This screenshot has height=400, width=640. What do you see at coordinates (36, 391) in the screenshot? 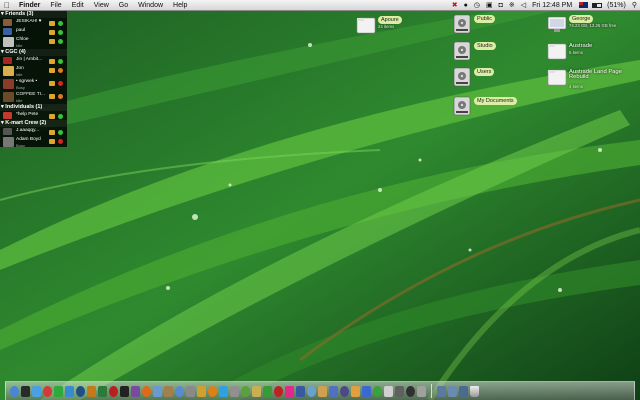
I see `dock-safari-icon` at bounding box center [36, 391].